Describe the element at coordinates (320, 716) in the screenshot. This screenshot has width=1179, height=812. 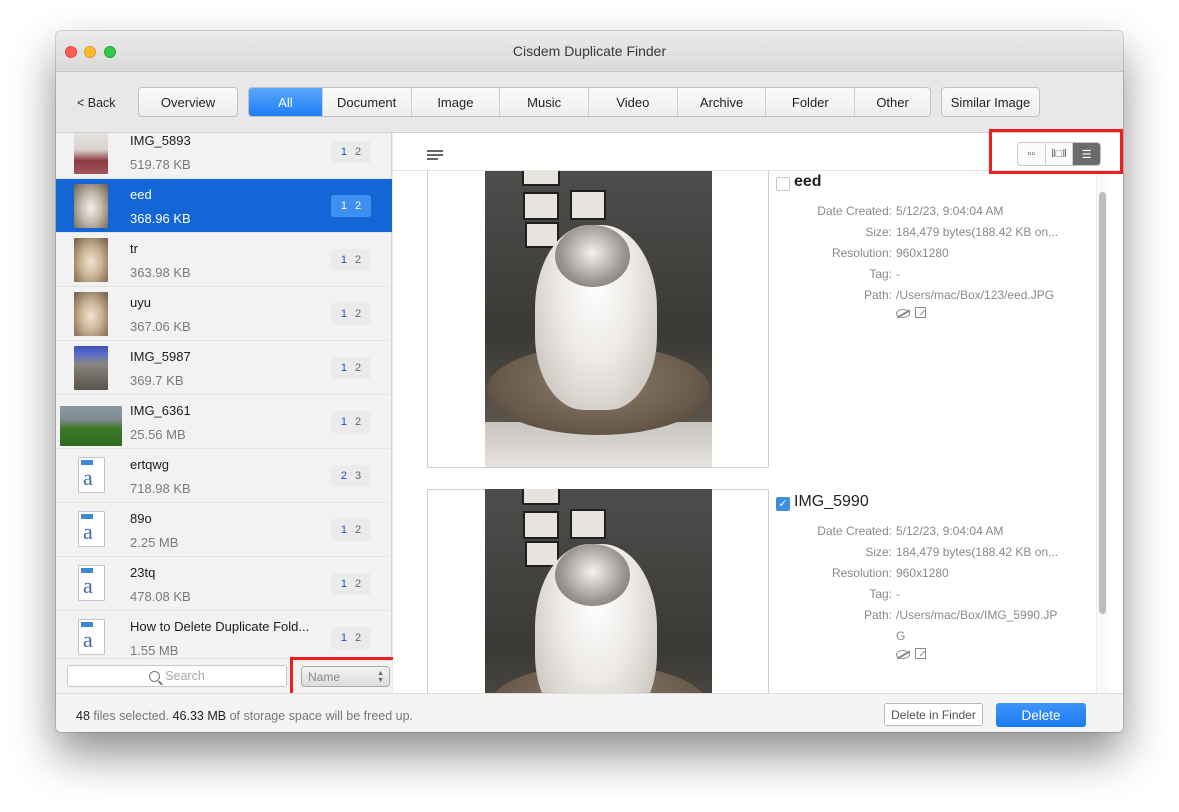
I see `space-text: of storage space will be freed up.` at that location.